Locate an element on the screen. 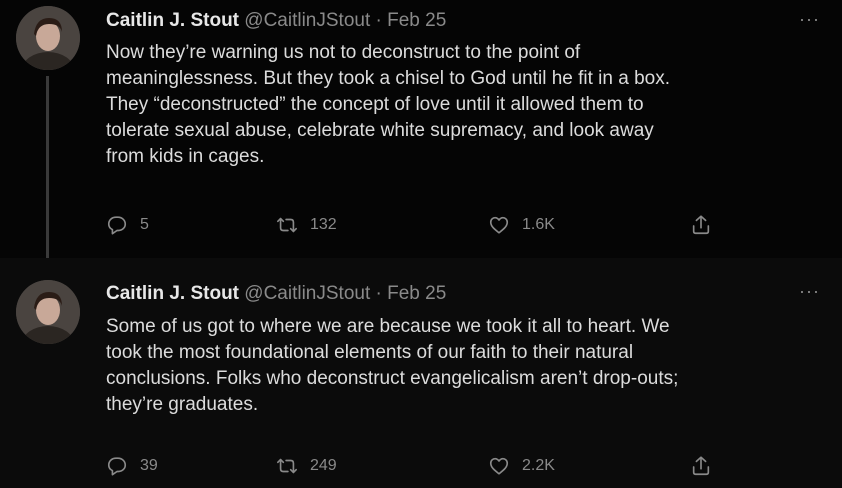 This screenshot has width=842, height=488. like-count: 2.2K is located at coordinates (538, 465).